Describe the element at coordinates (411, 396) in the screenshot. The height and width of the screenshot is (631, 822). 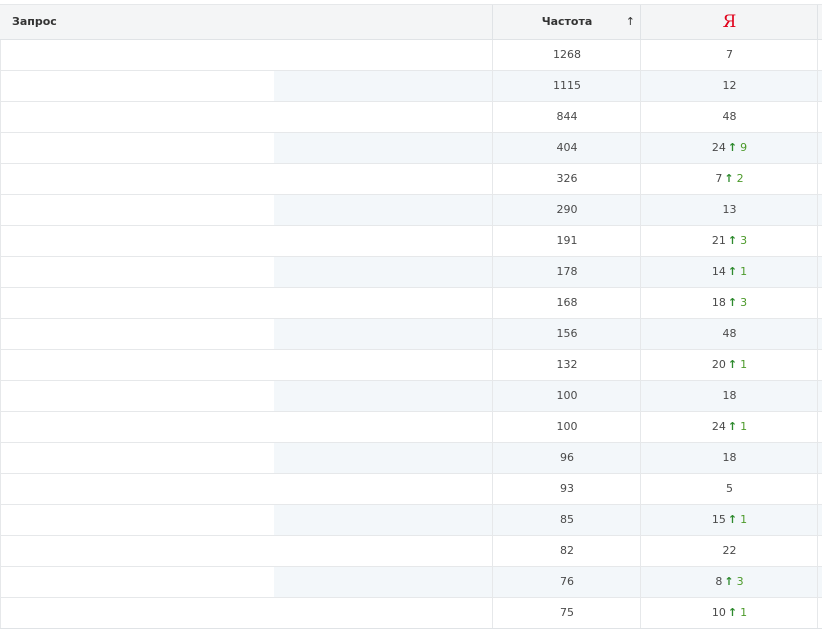
I see `table-row: 100 18` at that location.